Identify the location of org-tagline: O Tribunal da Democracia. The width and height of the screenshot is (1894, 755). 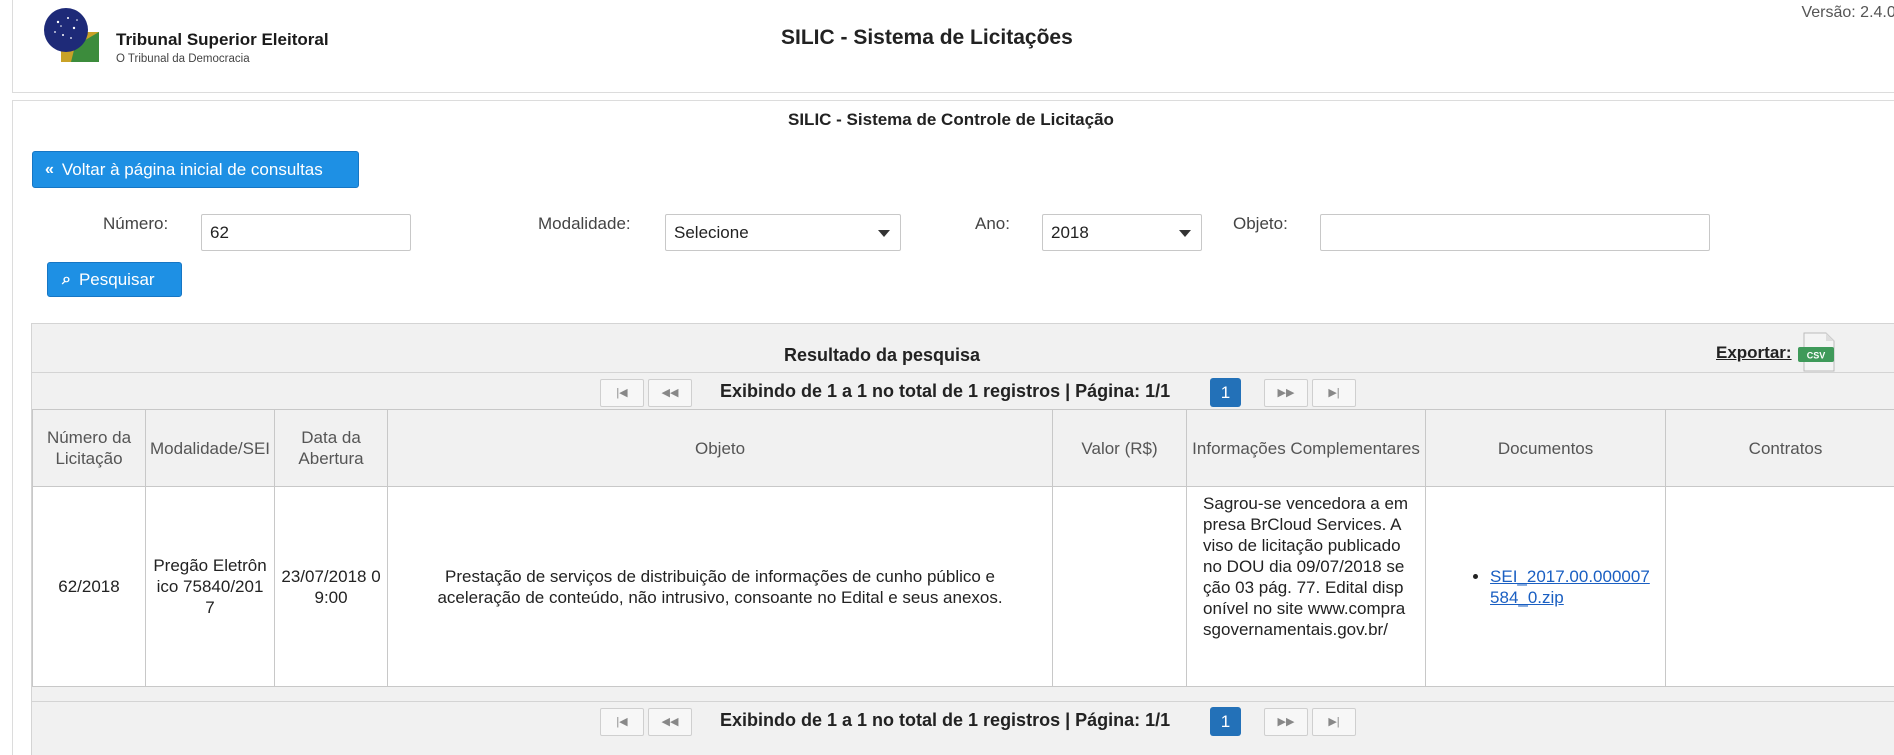
(183, 59).